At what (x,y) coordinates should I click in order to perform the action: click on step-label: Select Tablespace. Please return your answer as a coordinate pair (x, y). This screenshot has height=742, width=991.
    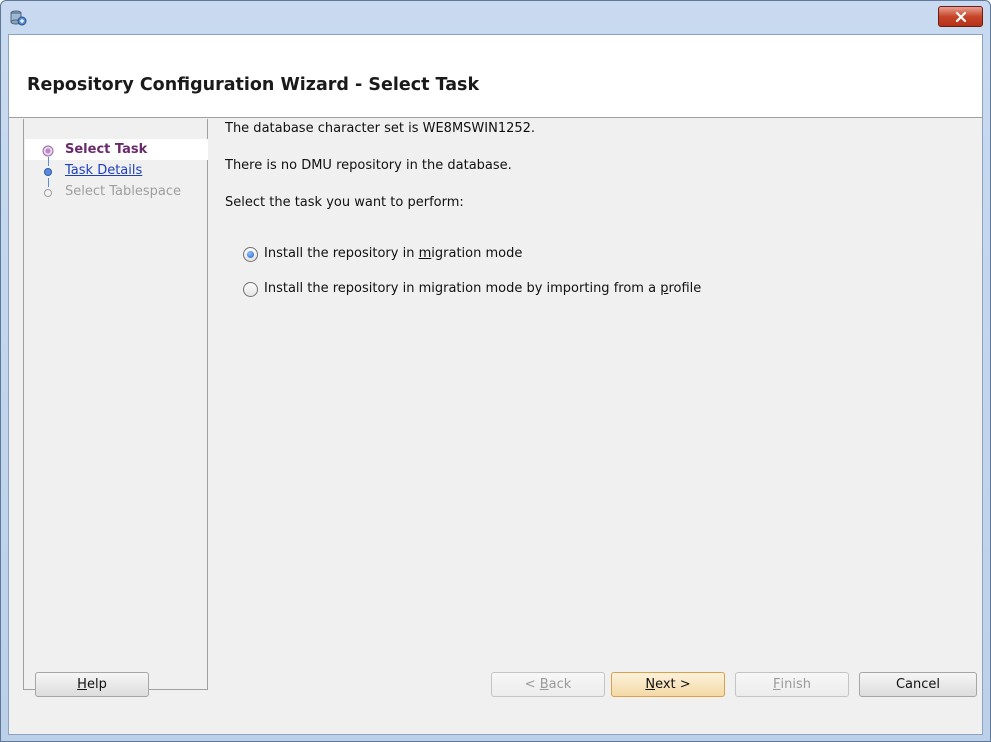
    Looking at the image, I should click on (123, 191).